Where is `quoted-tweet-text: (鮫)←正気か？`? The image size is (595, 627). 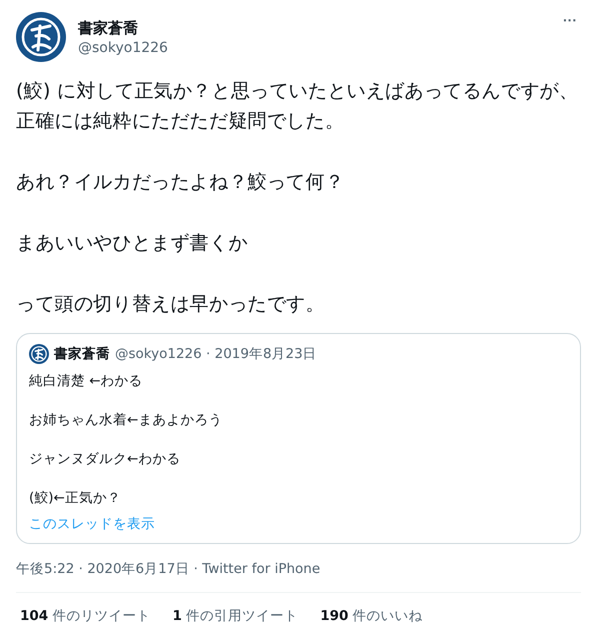
quoted-tweet-text: (鮫)←正気か？ is located at coordinates (75, 498).